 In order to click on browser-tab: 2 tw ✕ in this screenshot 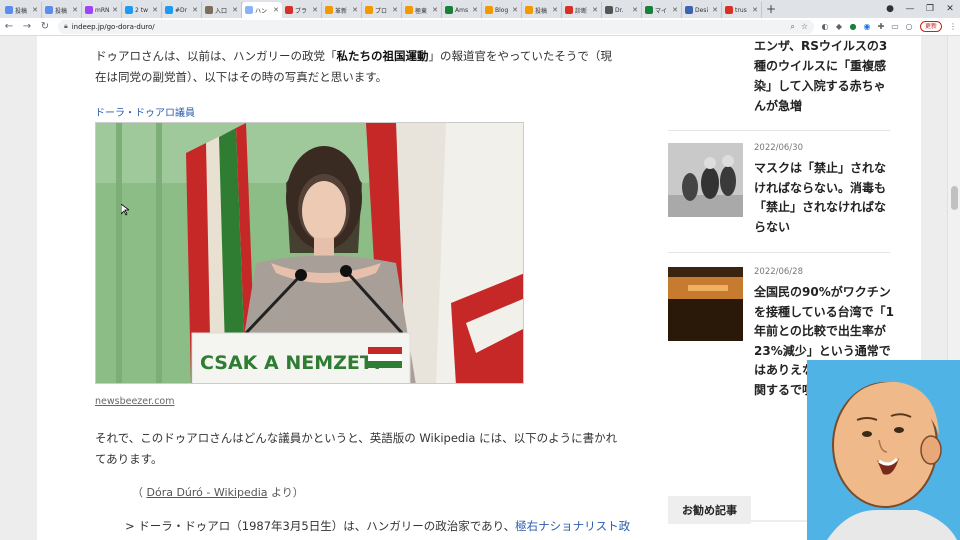, I will do `click(142, 10)`.